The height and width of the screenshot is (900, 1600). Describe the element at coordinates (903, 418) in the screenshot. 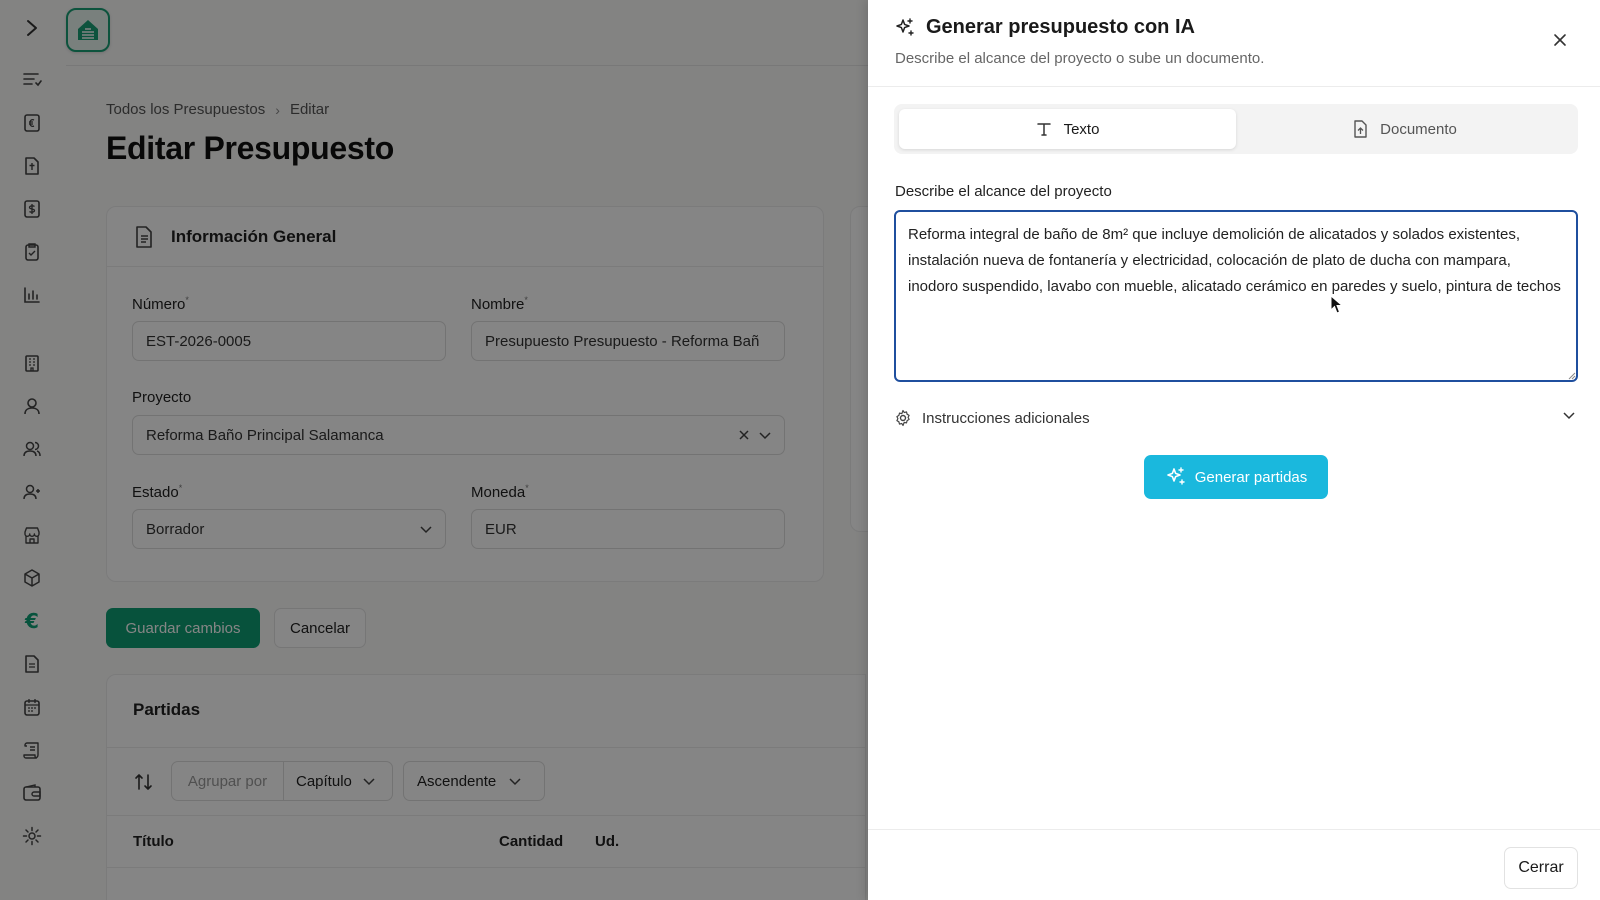

I see `gear-icon` at that location.